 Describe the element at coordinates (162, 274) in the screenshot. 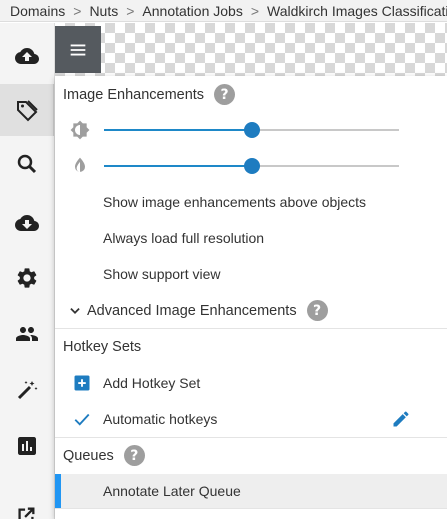

I see `option-support-view: Show support view` at that location.